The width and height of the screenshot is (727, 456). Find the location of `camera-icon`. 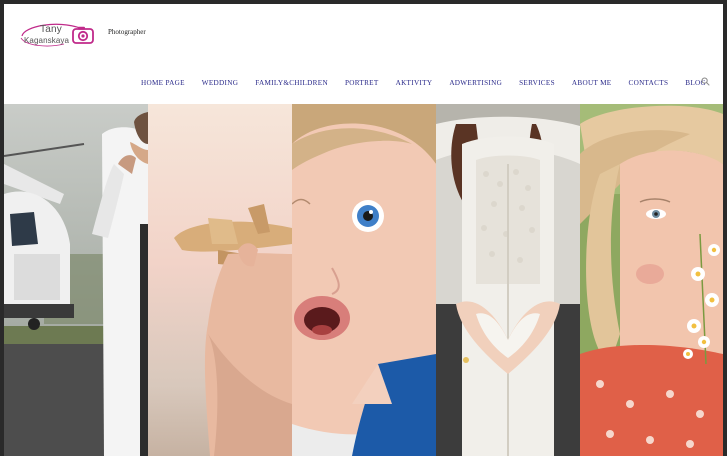

camera-icon is located at coordinates (83, 35).